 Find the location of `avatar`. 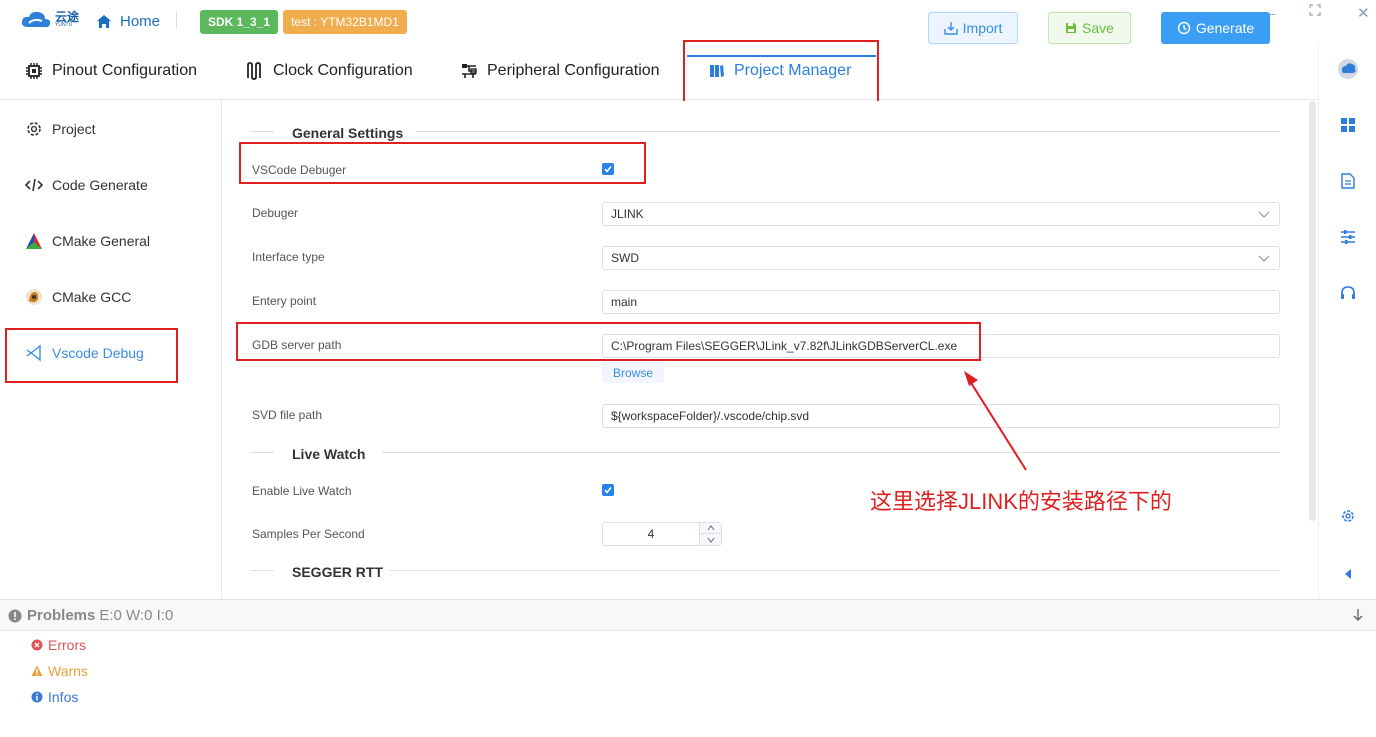

avatar is located at coordinates (1348, 69).